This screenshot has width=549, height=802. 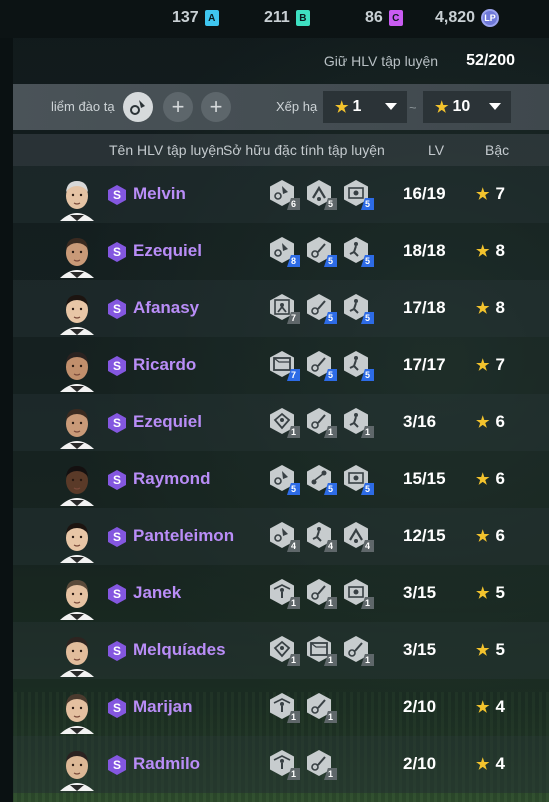 What do you see at coordinates (497, 150) in the screenshot?
I see `column-rank: Bậc` at bounding box center [497, 150].